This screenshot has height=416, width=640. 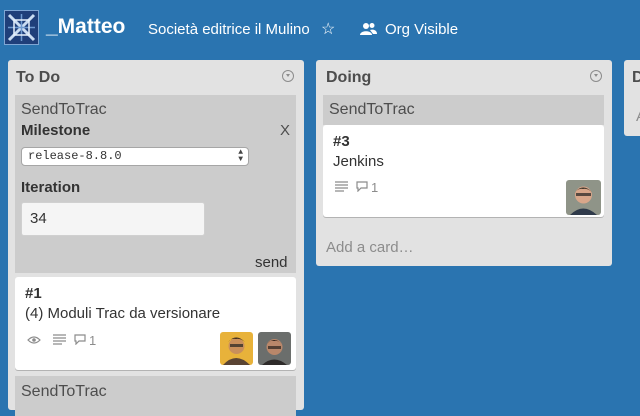 What do you see at coordinates (135, 156) in the screenshot?
I see `milestone-select: release-8.8.0 ▲ ▼` at bounding box center [135, 156].